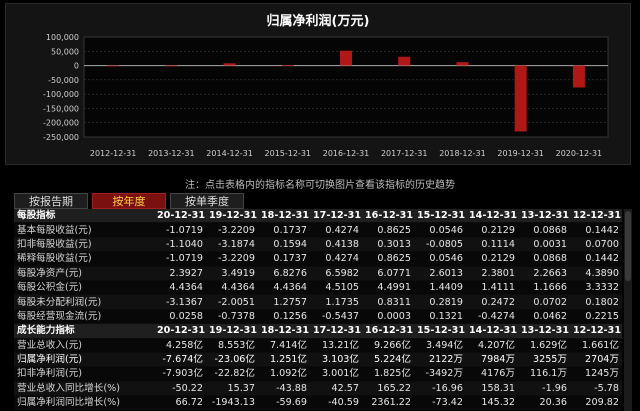 The image size is (640, 411). I want to click on y-tick-label: -100,000, so click(61, 94).